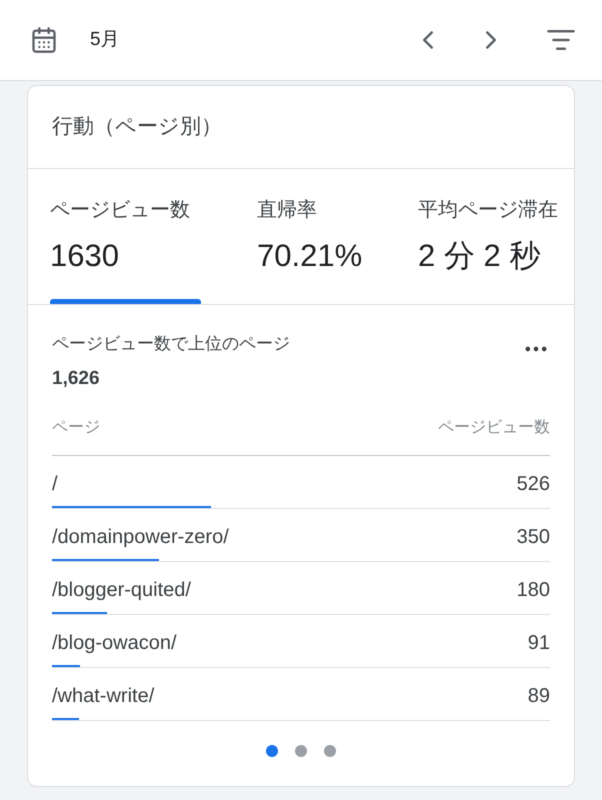 Image resolution: width=602 pixels, height=800 pixels. Describe the element at coordinates (539, 696) in the screenshot. I see `view-count: 89` at that location.